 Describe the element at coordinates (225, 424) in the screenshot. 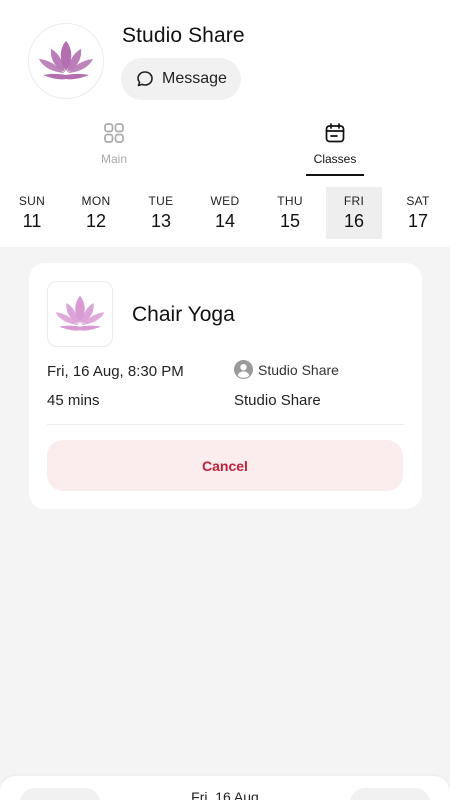

I see `divider` at that location.